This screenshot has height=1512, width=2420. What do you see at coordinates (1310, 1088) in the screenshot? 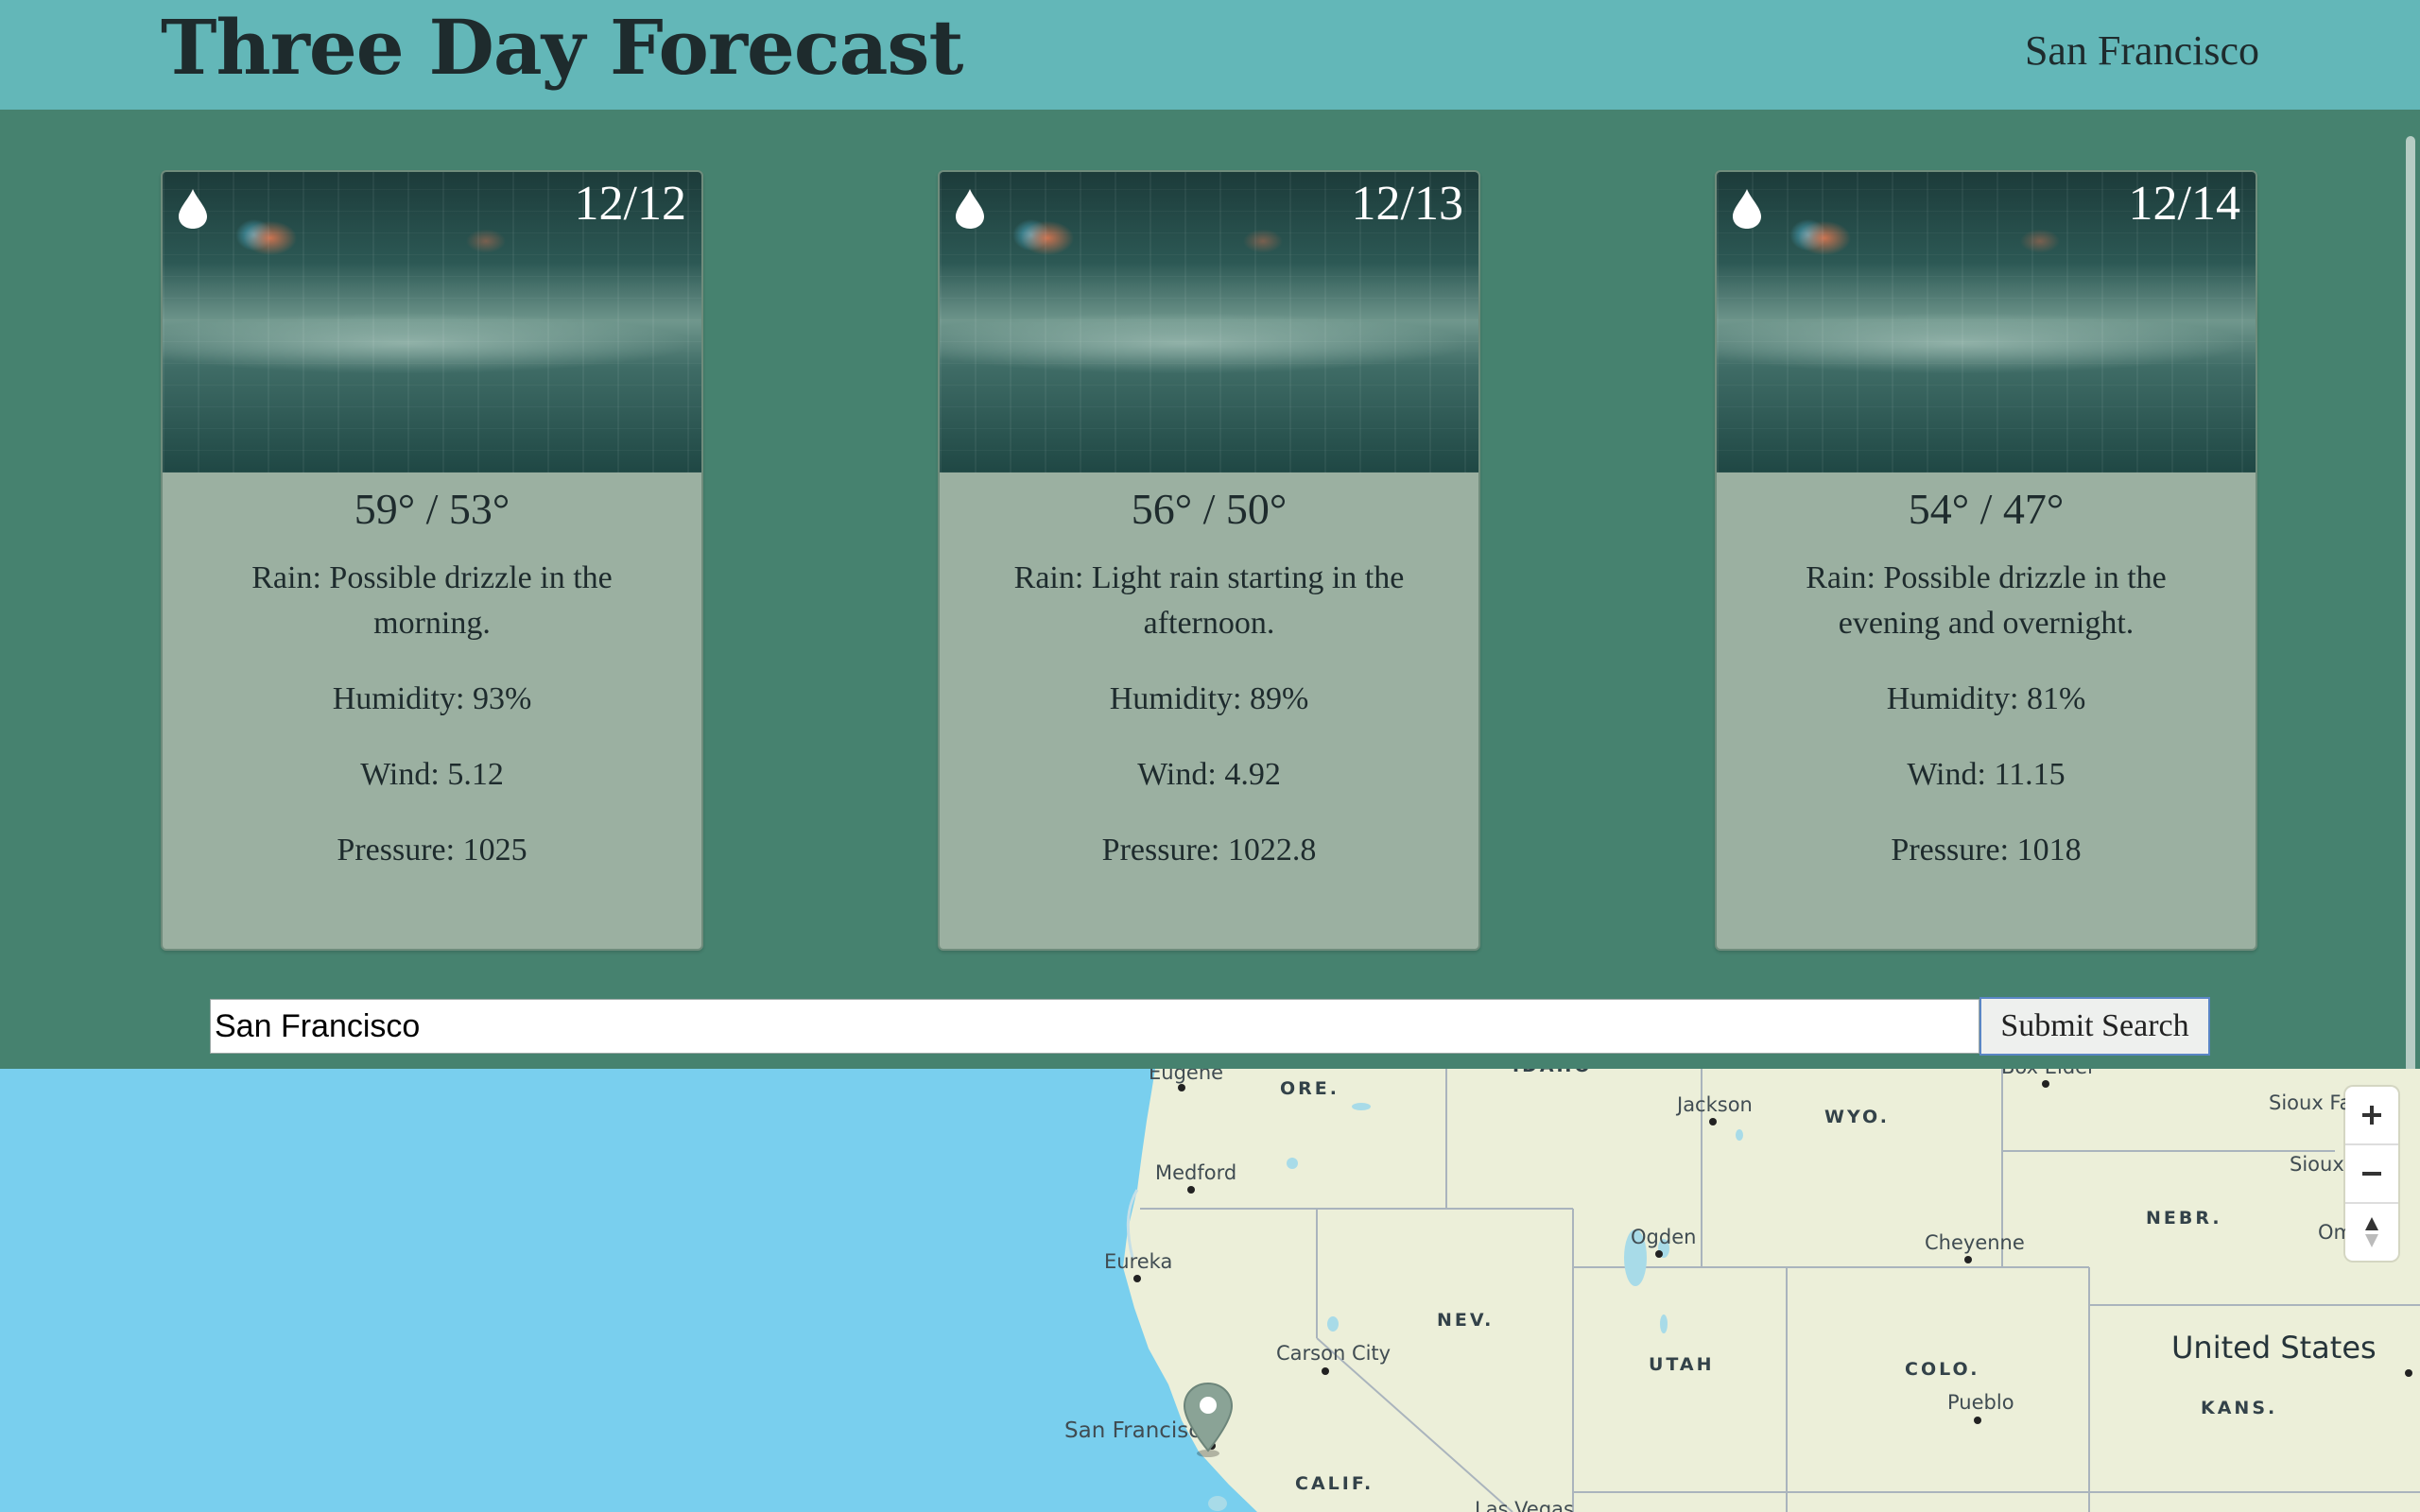
I see `map-state-label: ORE.` at bounding box center [1310, 1088].